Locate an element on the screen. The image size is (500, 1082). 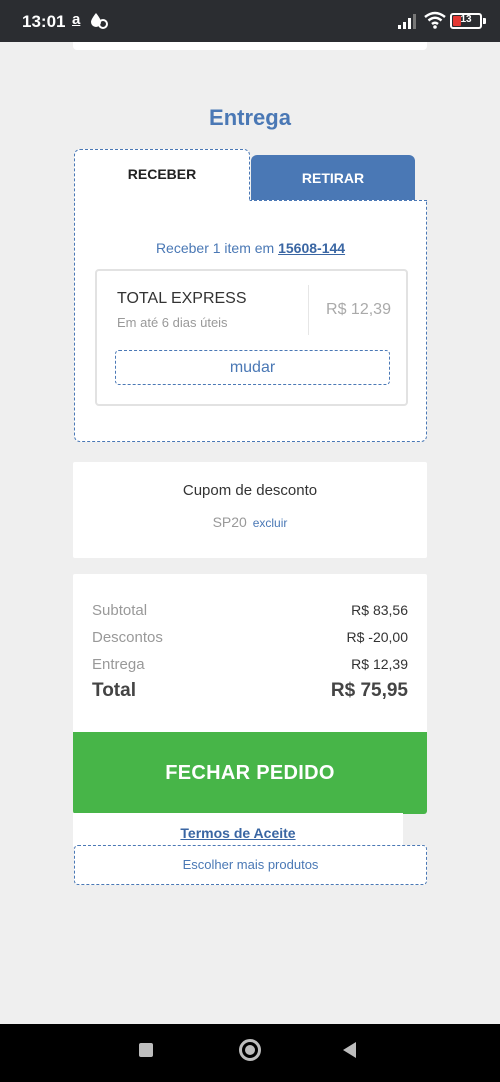
terms-link: Termos de Aceite is located at coordinates (238, 833).